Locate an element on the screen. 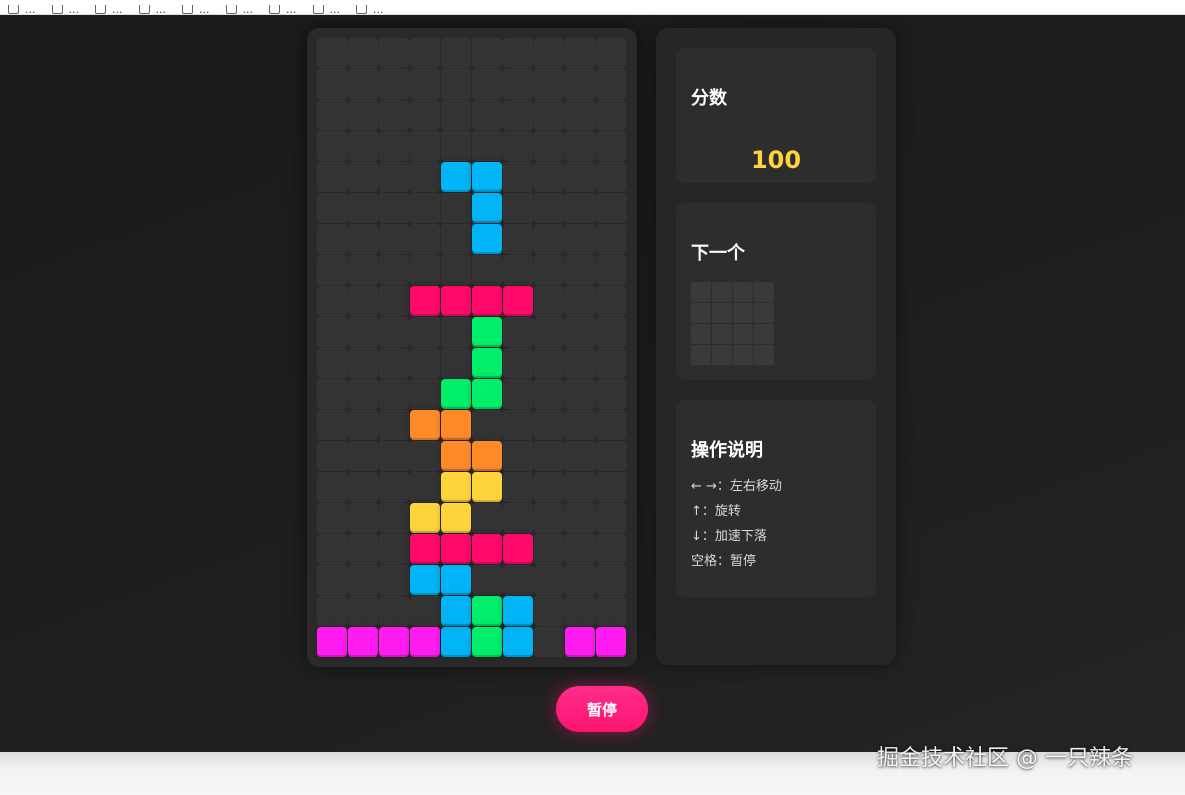  controls-card: 操作说明 ← →：左右移动 ↑：旋转 ↓：加速下落 空格：暂停 is located at coordinates (776, 498).